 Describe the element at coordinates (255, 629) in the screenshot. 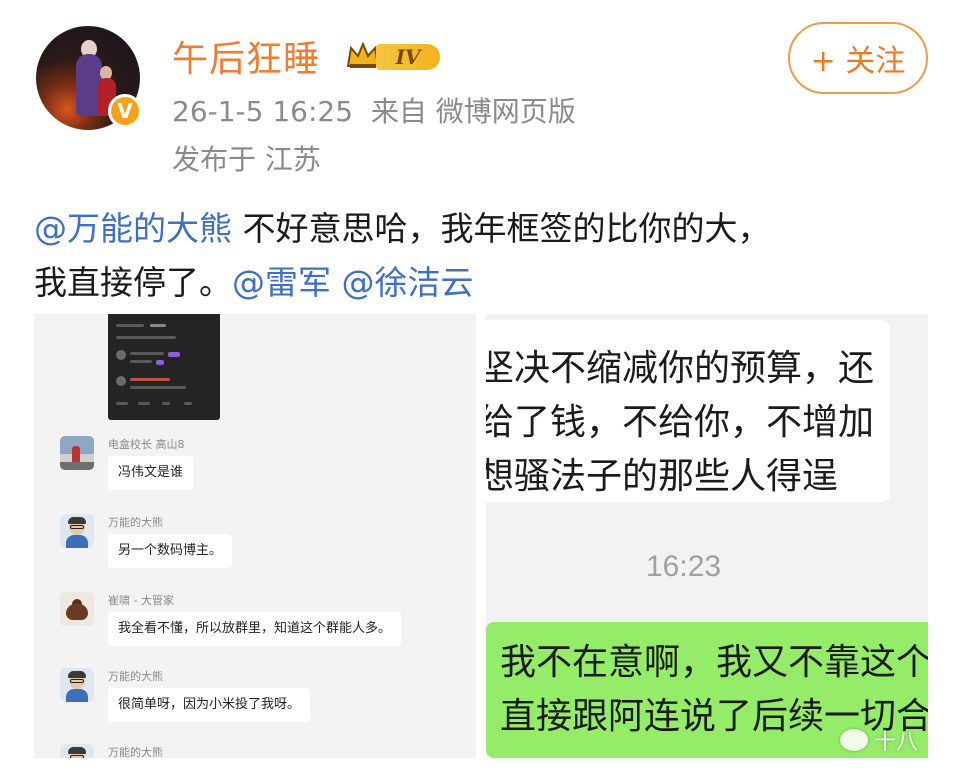

I see `chat-bubble: 我全看不懂，所以放群里，知道这个群能人多。` at that location.